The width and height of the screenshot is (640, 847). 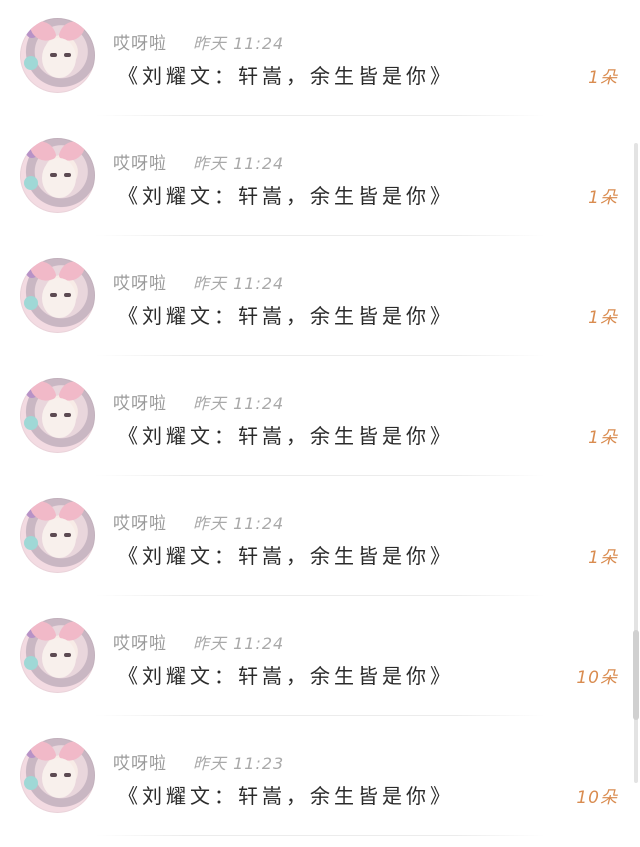 I want to click on list-item: 哎呀啦 昨天 11:23 《刘耀文：轩嵩，余生皆是你》 10朵, so click(x=320, y=780).